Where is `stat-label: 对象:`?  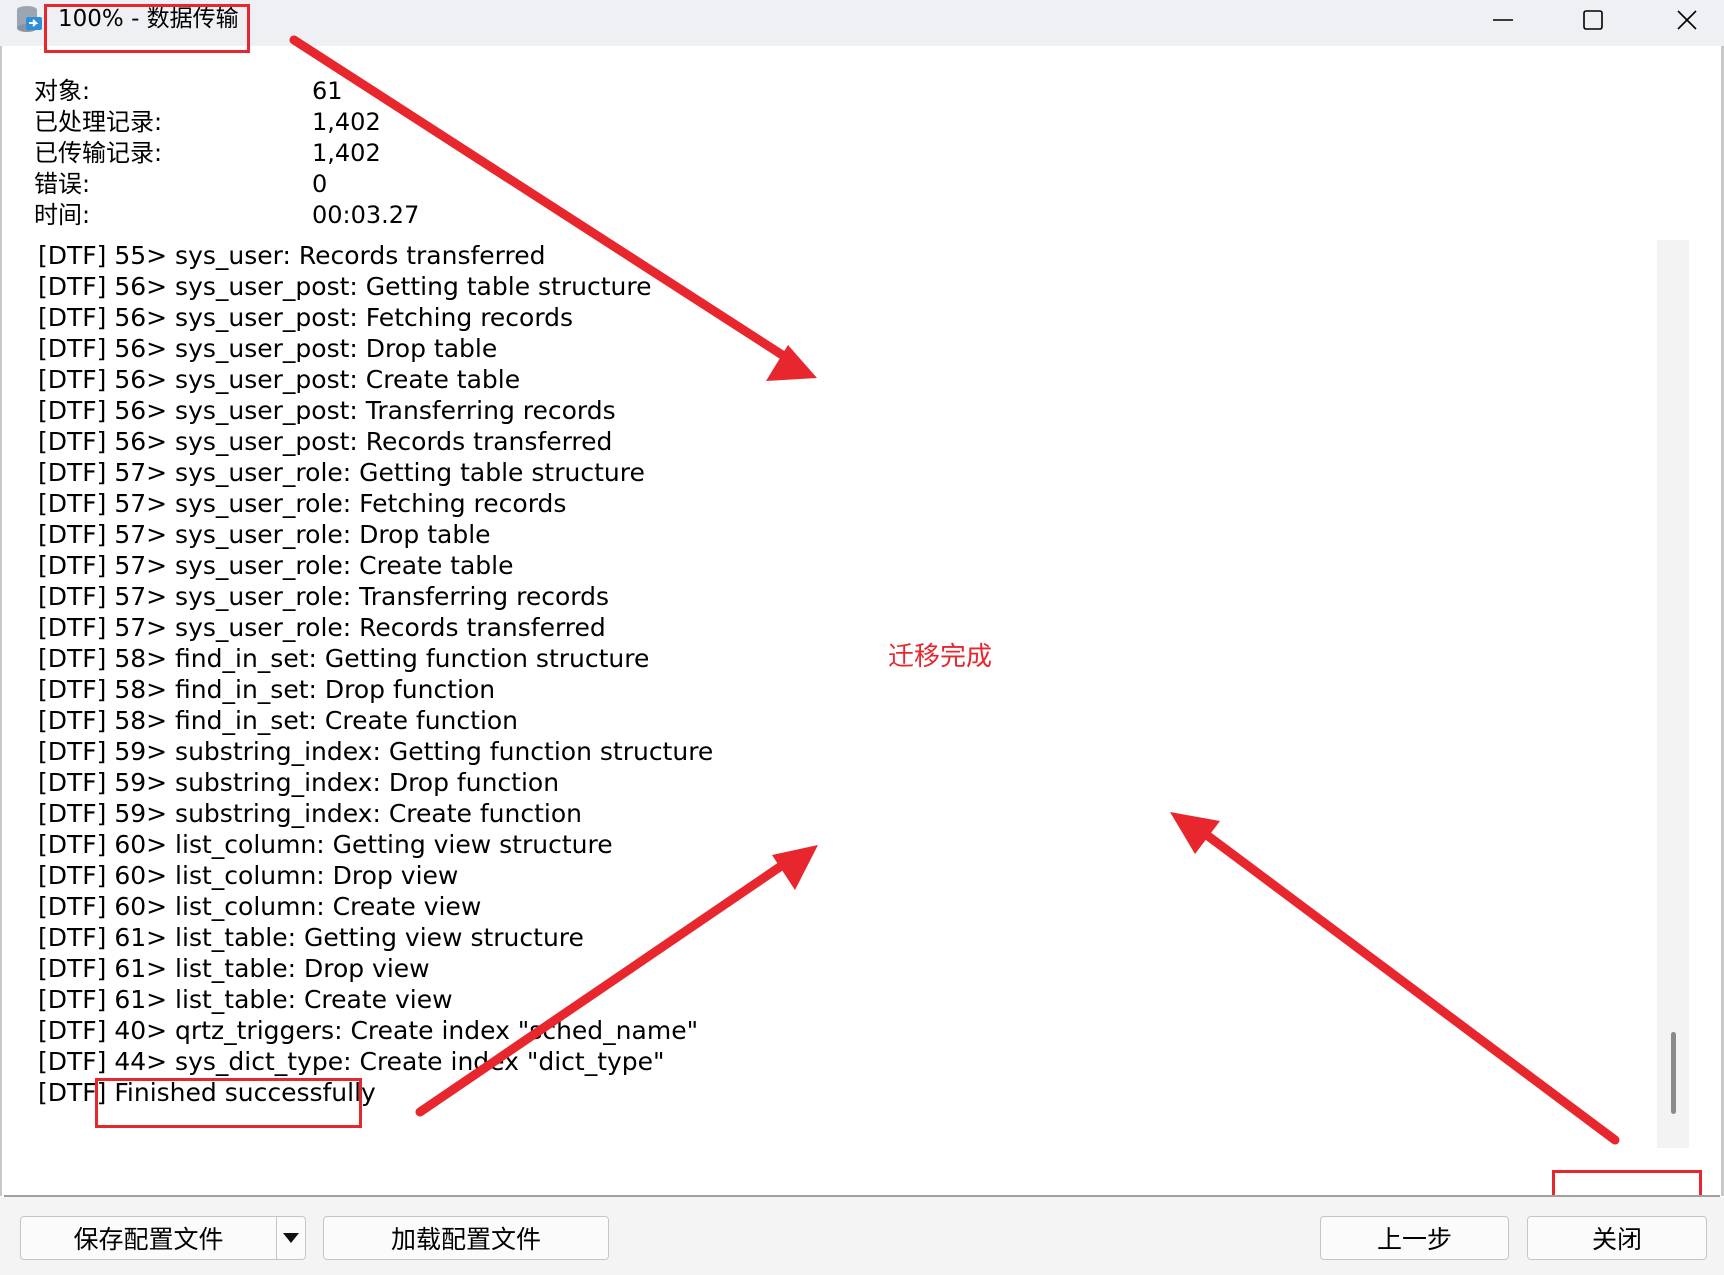
stat-label: 对象: is located at coordinates (62, 91).